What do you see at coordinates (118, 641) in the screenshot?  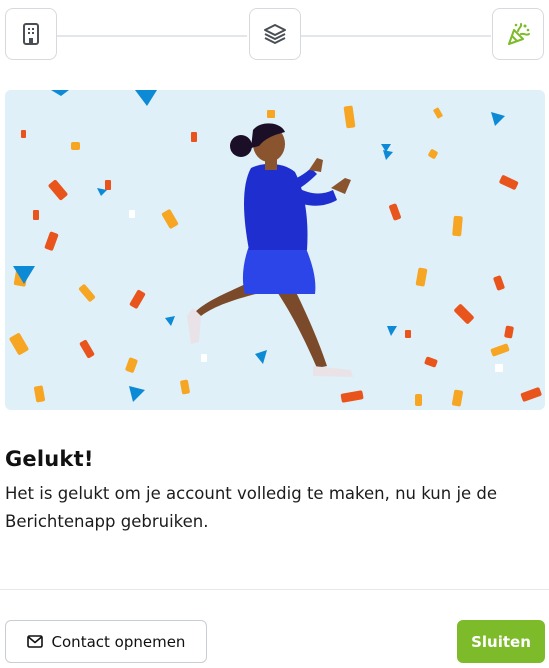 I see `contact-button-label: Contact opnemen` at bounding box center [118, 641].